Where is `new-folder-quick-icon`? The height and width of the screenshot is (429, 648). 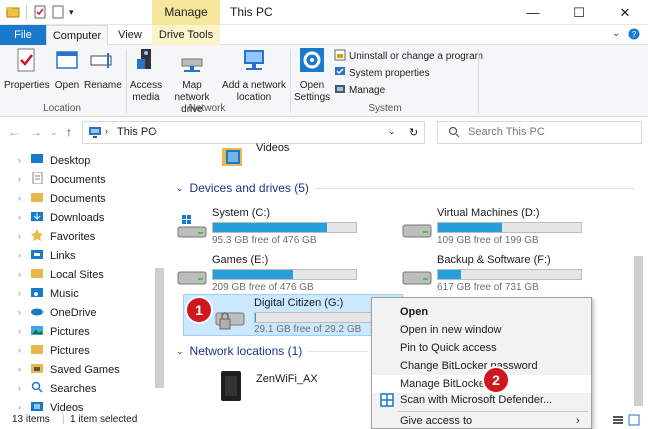 new-folder-quick-icon is located at coordinates (58, 12).